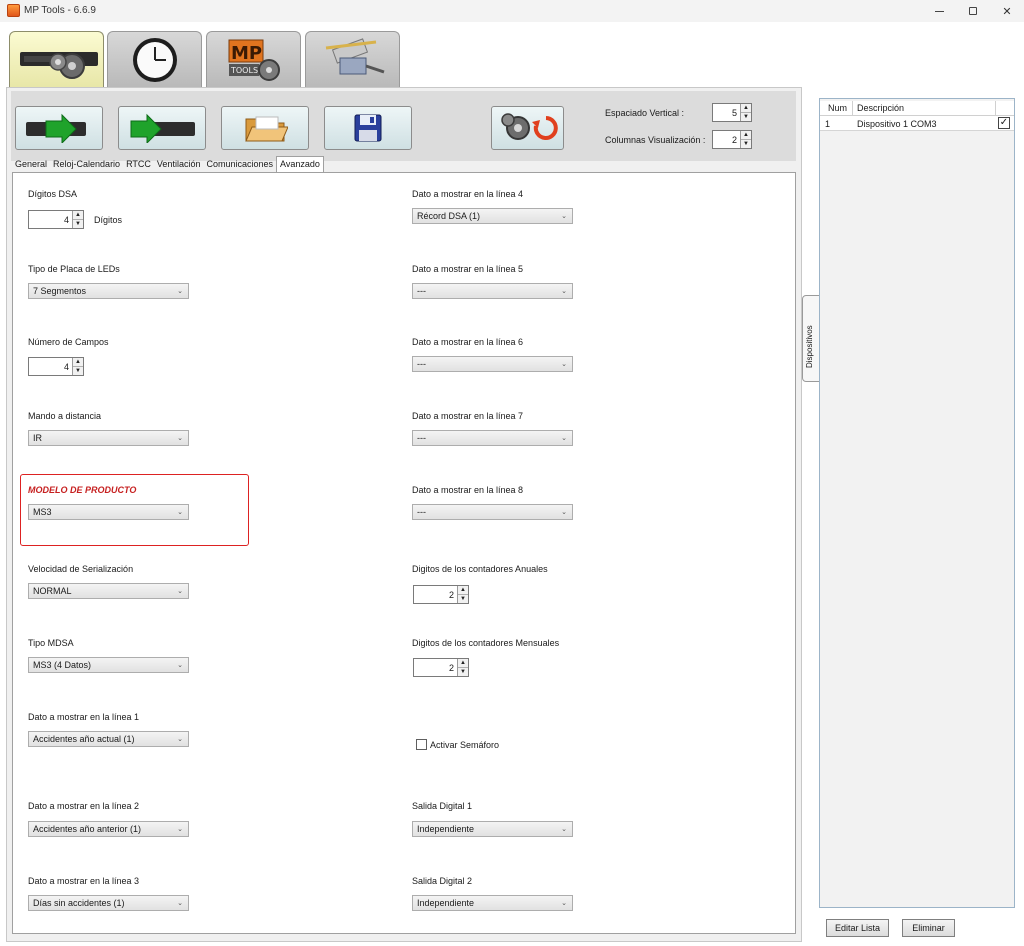 This screenshot has height=946, width=1024. What do you see at coordinates (87, 829) in the screenshot?
I see `linea2-value: Accidentes año anterior (1)` at bounding box center [87, 829].